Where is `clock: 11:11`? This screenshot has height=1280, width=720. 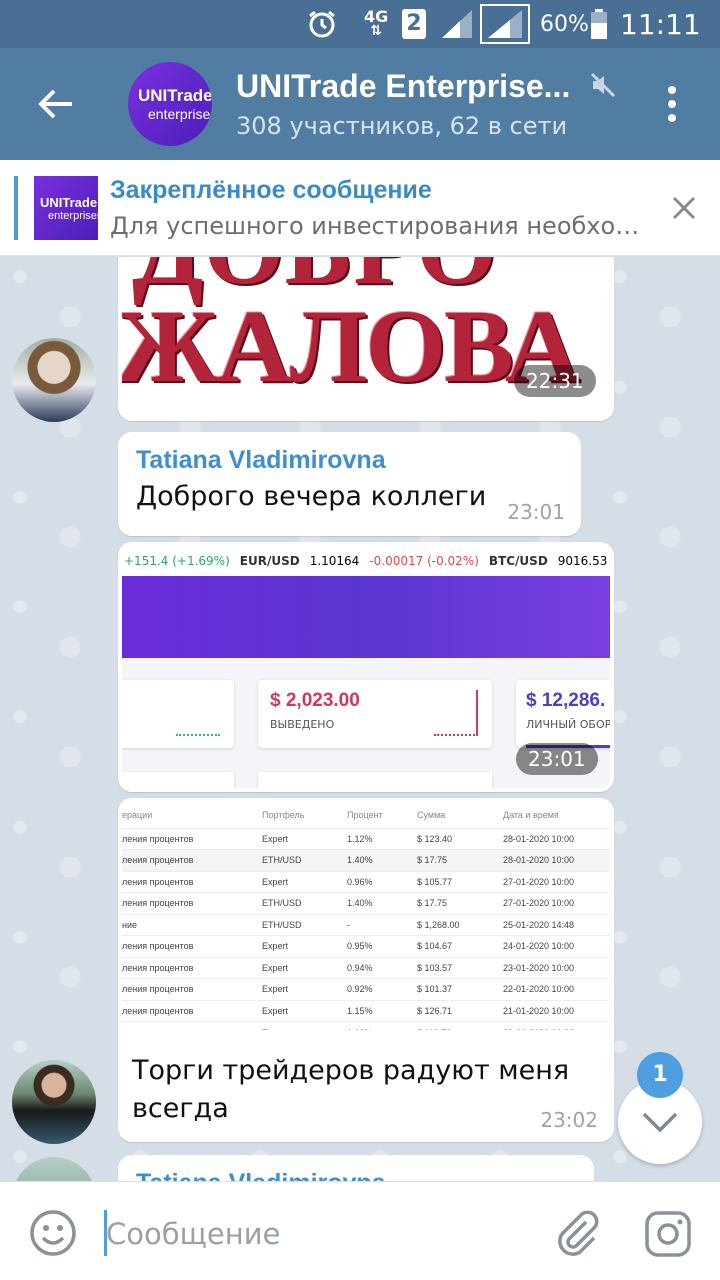 clock: 11:11 is located at coordinates (660, 24).